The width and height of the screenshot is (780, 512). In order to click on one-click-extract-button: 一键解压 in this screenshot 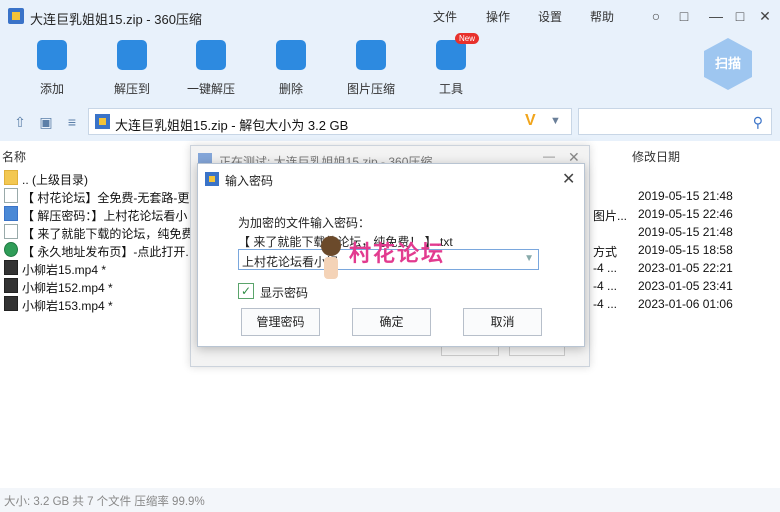, I will do `click(211, 67)`.